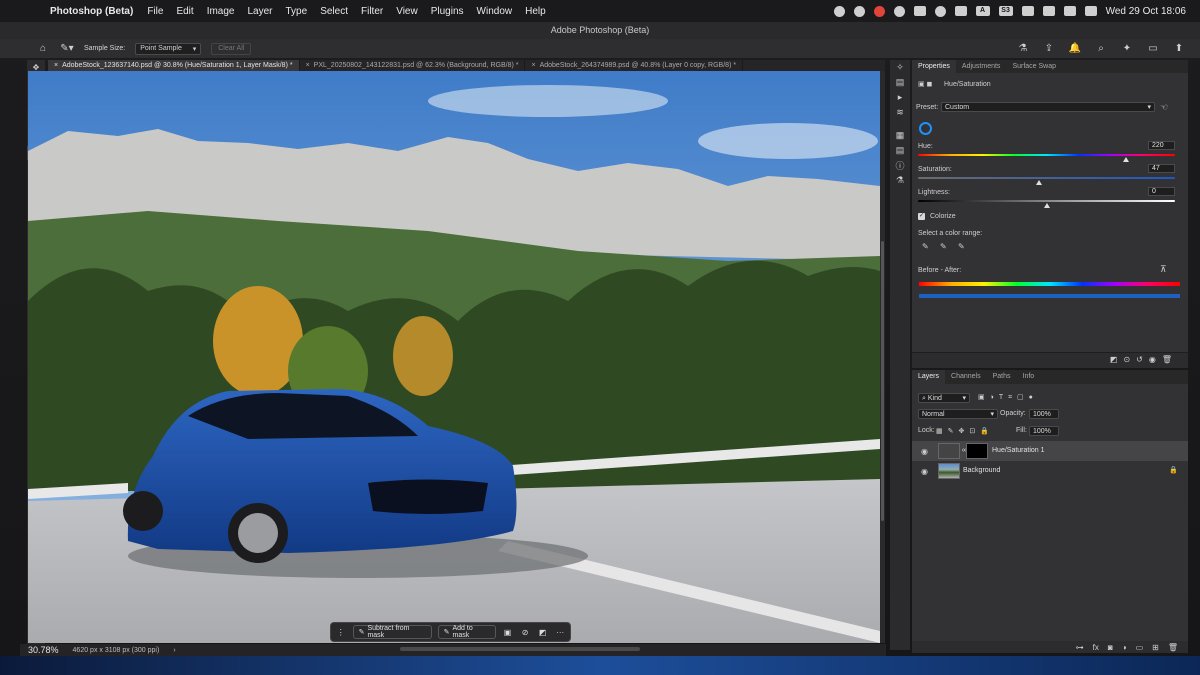 The image size is (1200, 675). I want to click on tray-badge: S3, so click(1005, 11).